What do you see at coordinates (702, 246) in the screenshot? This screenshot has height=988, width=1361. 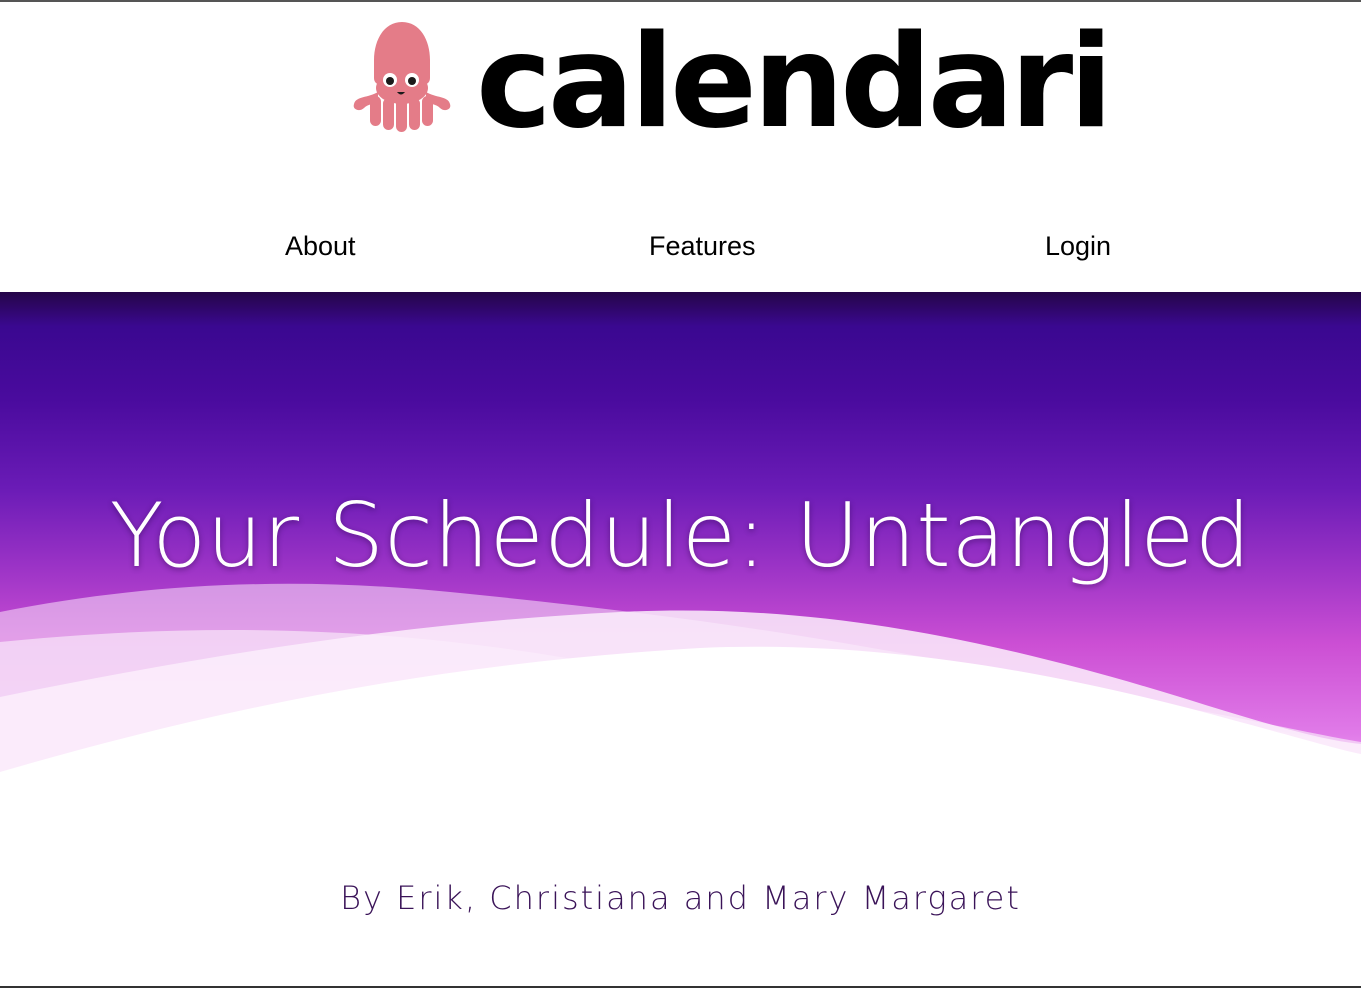 I see `nav-features: Features` at bounding box center [702, 246].